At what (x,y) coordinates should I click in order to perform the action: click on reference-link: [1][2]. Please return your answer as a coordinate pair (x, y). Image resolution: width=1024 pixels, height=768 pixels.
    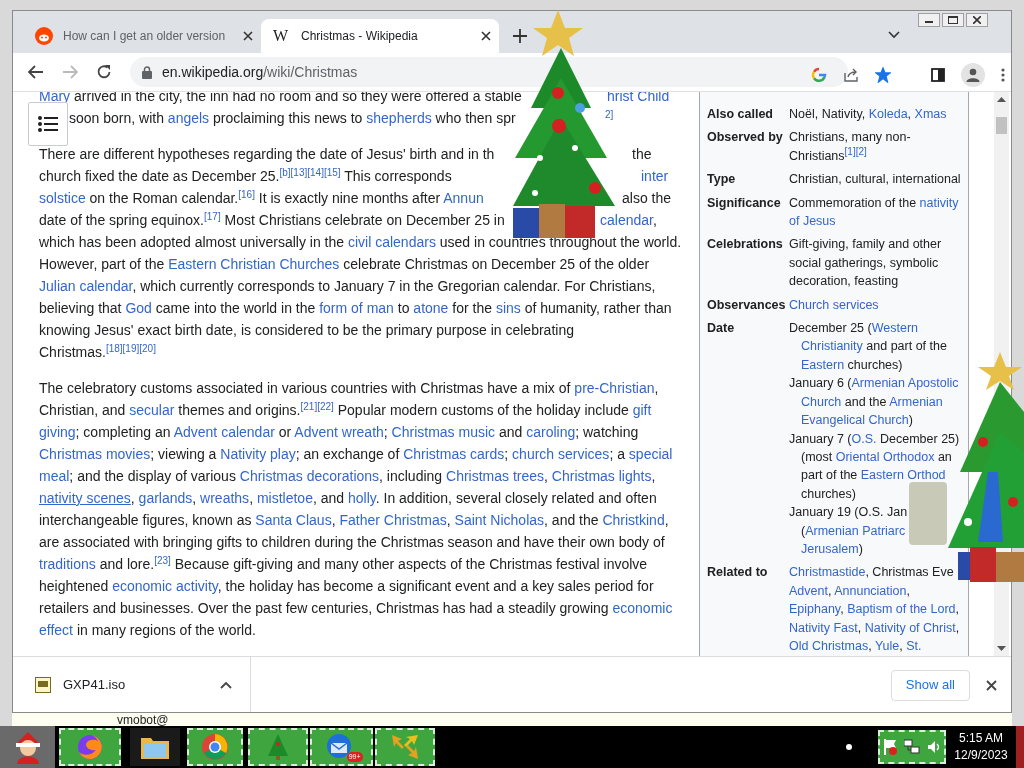
    Looking at the image, I should click on (855, 151).